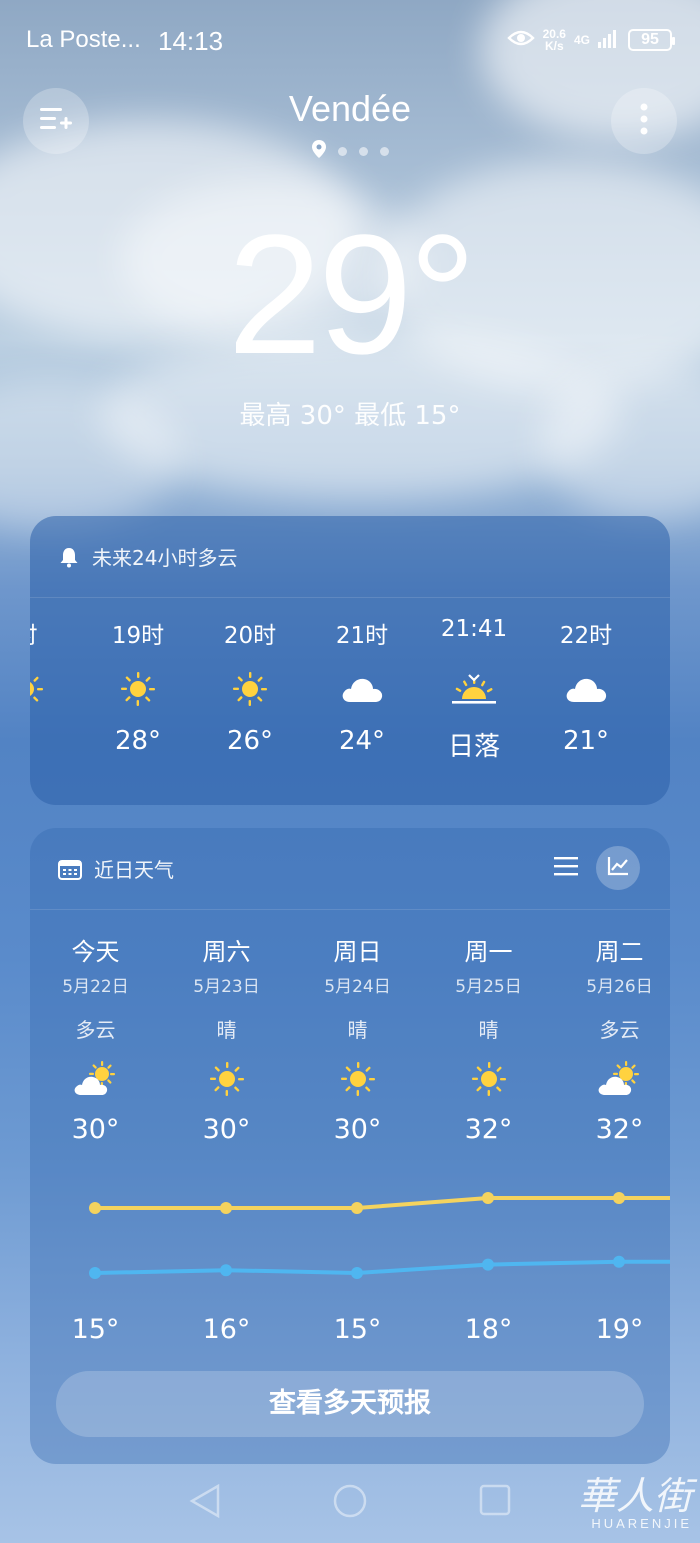 The width and height of the screenshot is (700, 1543). I want to click on daily-item: 周日 5月24日 晴 30°, so click(357, 1038).